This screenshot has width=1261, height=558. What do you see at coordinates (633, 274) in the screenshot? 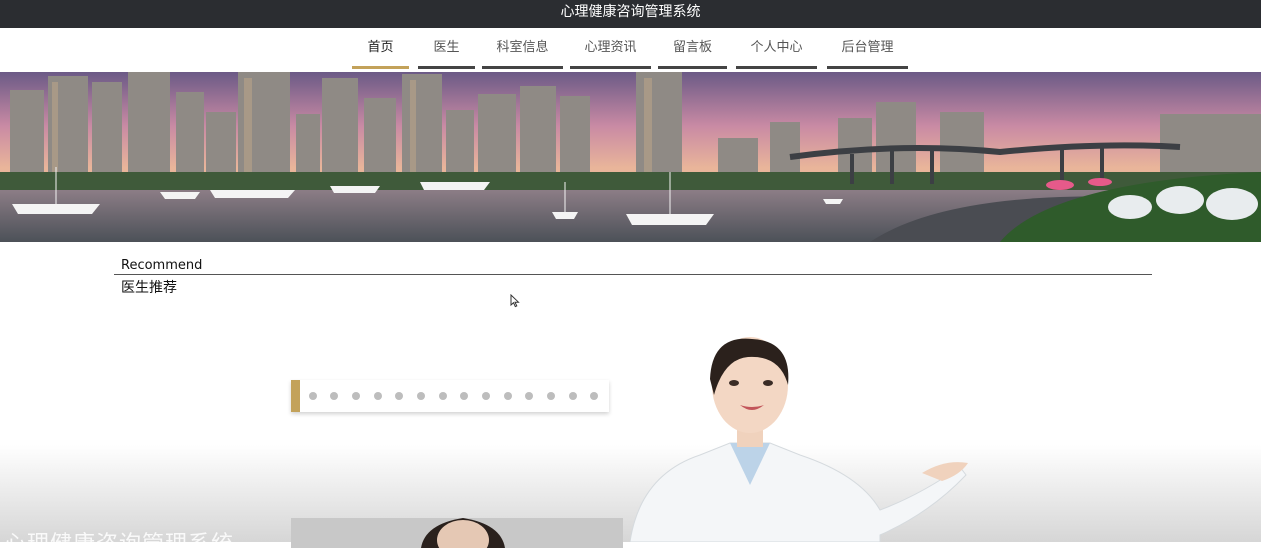
I see `section-divider` at bounding box center [633, 274].